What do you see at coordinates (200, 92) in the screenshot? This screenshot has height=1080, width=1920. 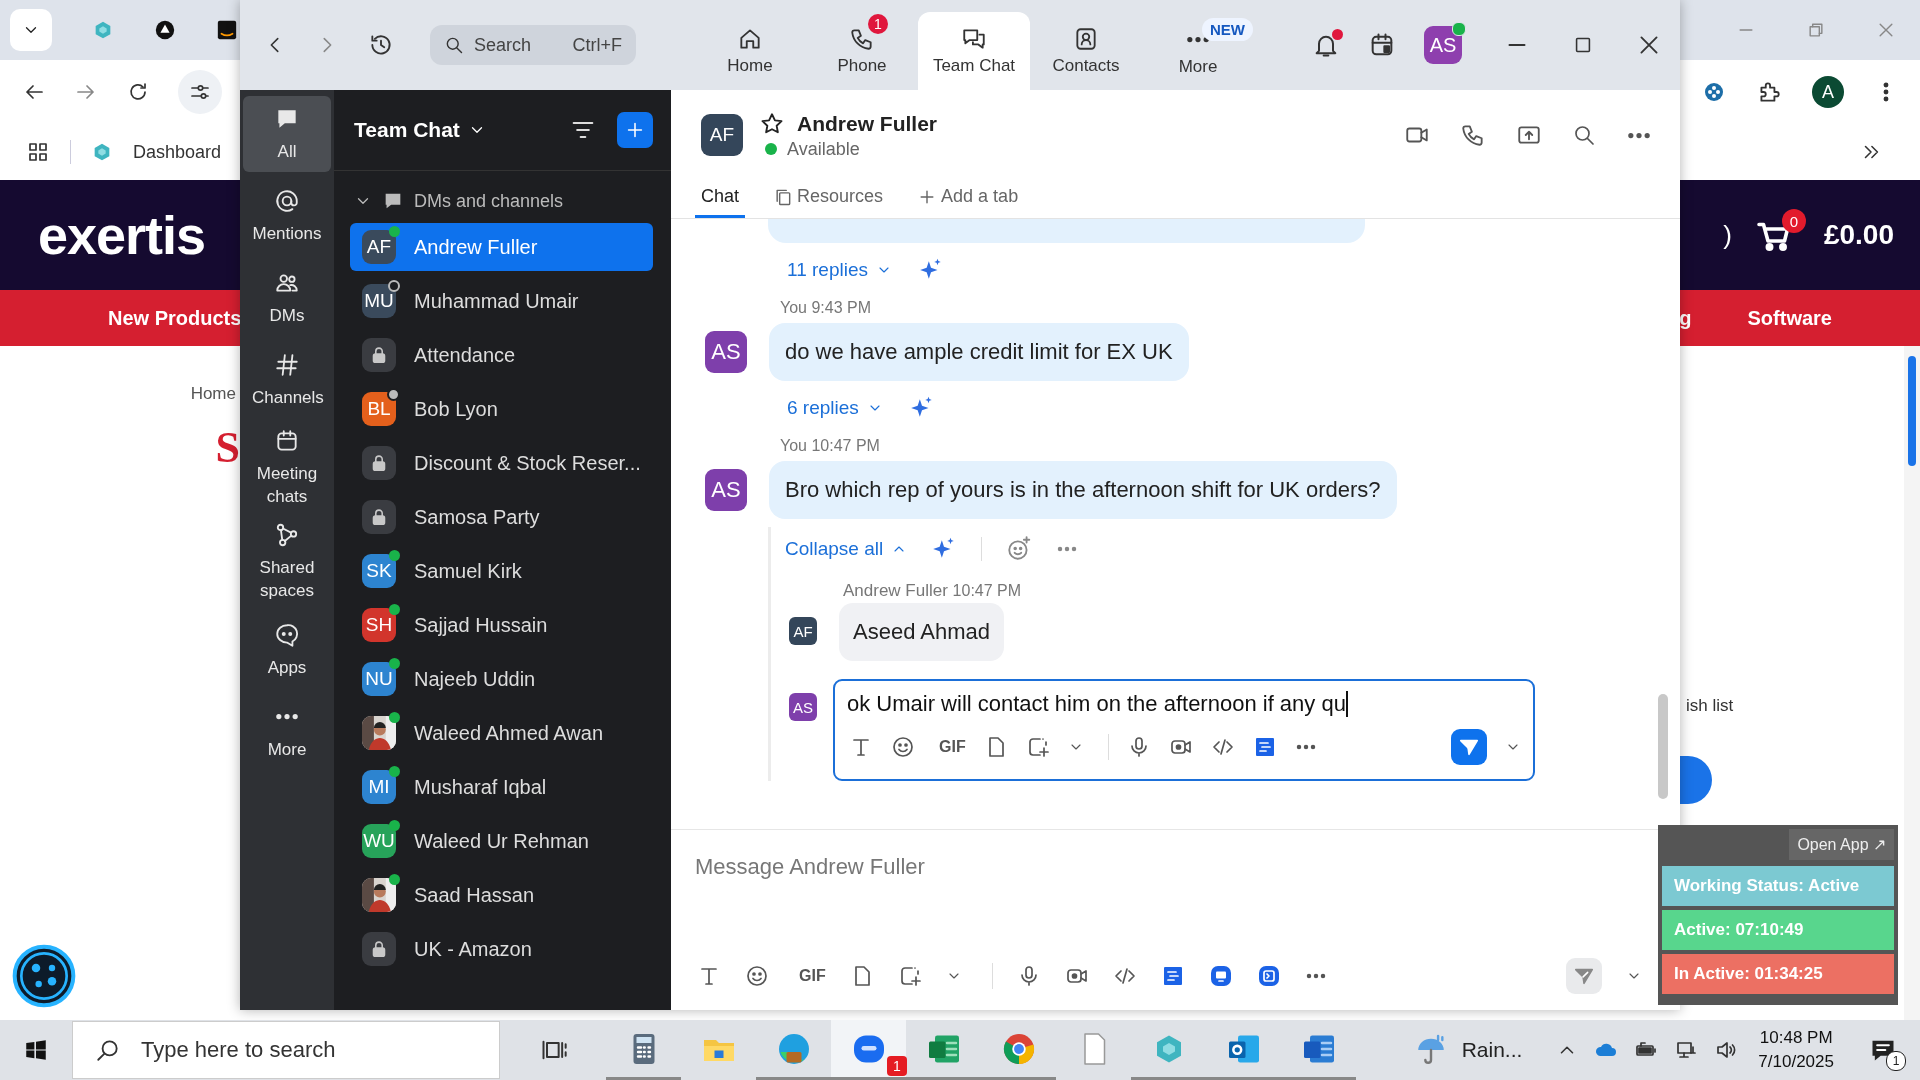 I see `site-info-button` at bounding box center [200, 92].